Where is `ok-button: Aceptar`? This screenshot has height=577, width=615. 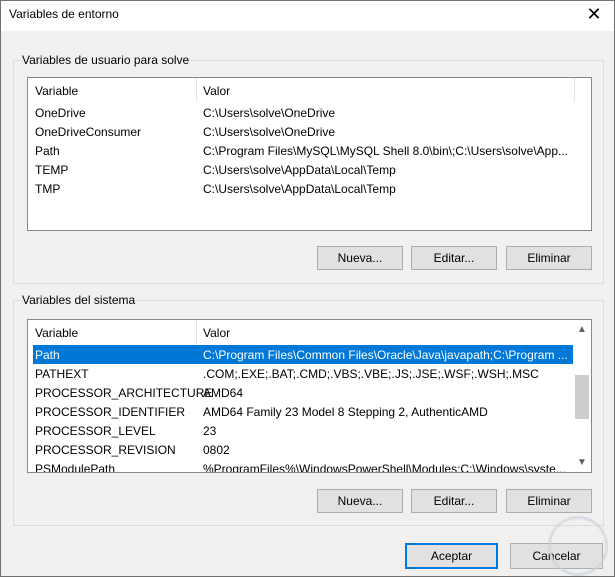 ok-button: Aceptar is located at coordinates (451, 556).